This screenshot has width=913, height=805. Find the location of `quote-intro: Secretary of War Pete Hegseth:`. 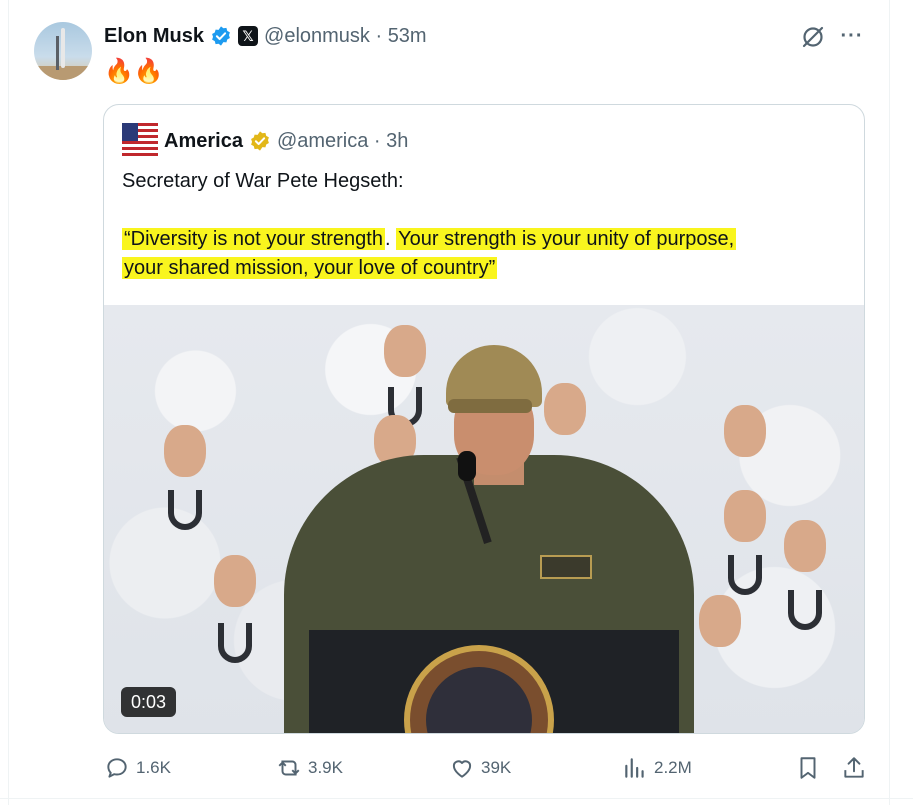

quote-intro: Secretary of War Pete Hegseth: is located at coordinates (263, 181).